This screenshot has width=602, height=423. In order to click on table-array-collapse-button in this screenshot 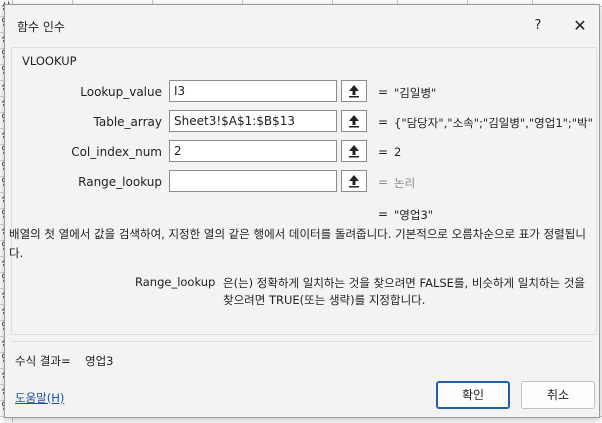, I will do `click(354, 121)`.